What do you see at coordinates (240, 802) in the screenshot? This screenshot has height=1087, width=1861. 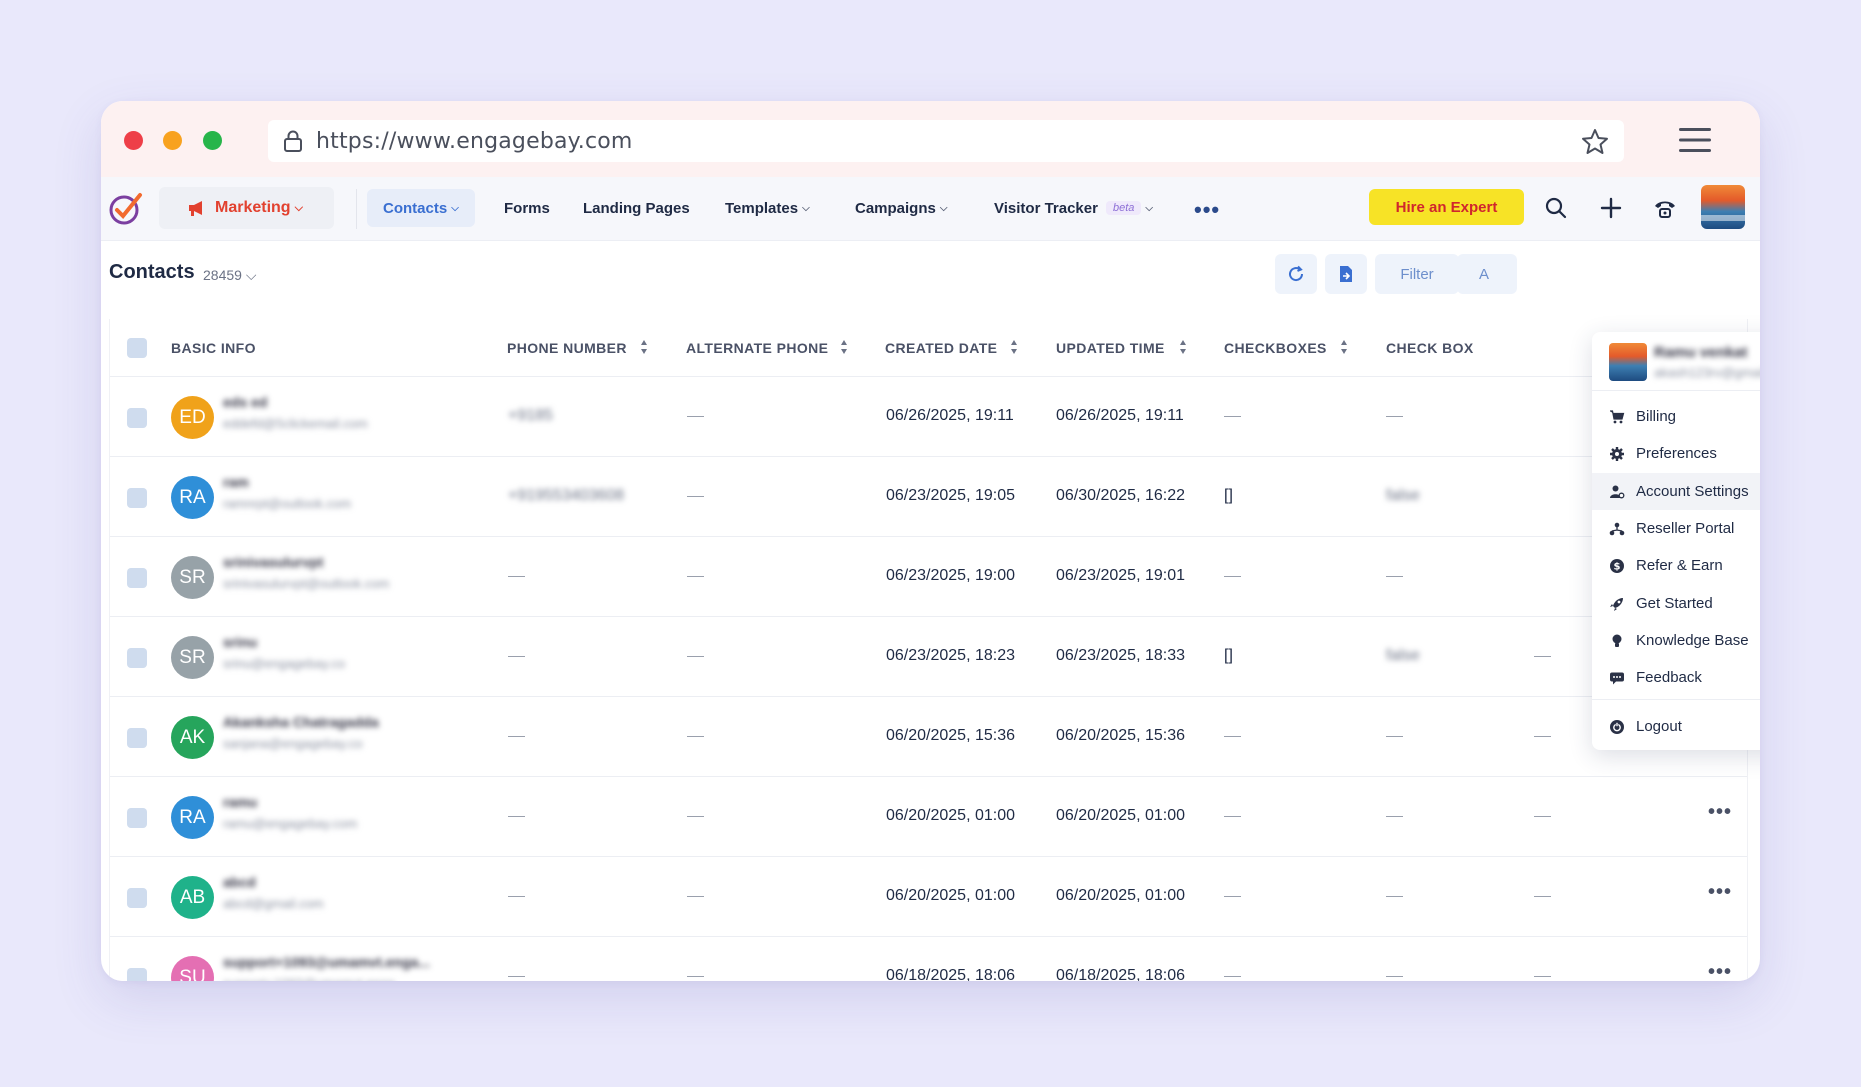 I see `contact-name: ramu` at bounding box center [240, 802].